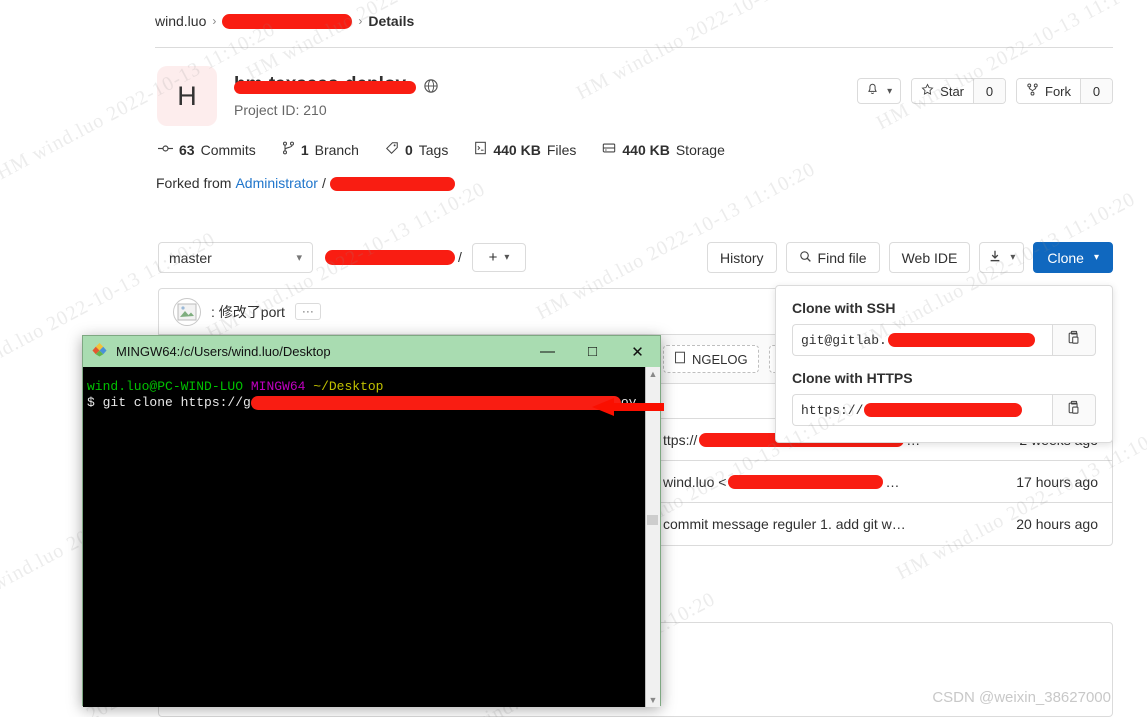  I want to click on clone-ssh-value: git@gitlab., so click(844, 340).